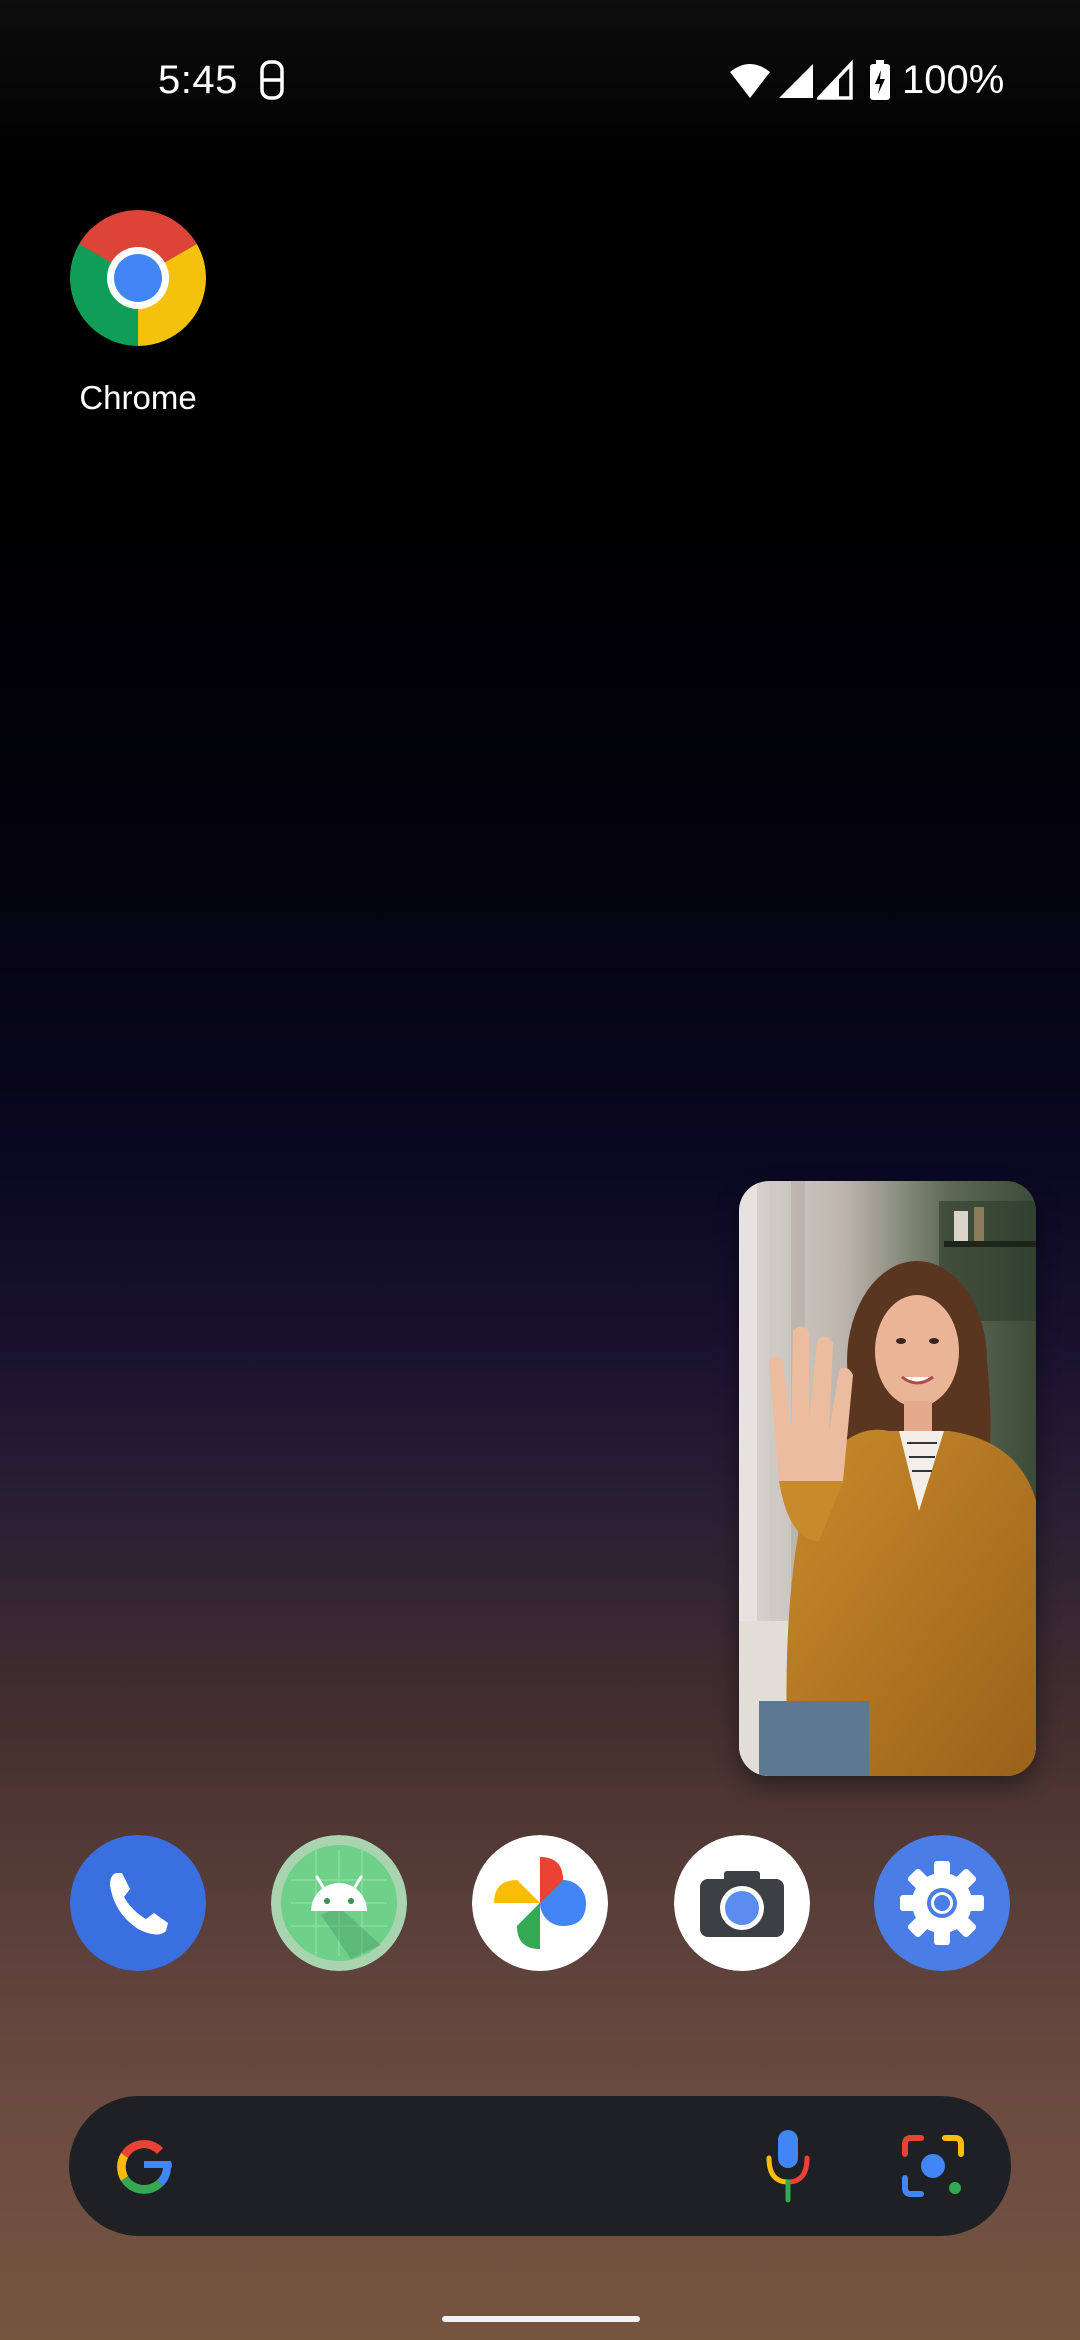 This screenshot has width=1080, height=2340. What do you see at coordinates (138, 278) in the screenshot?
I see `chrome-icon` at bounding box center [138, 278].